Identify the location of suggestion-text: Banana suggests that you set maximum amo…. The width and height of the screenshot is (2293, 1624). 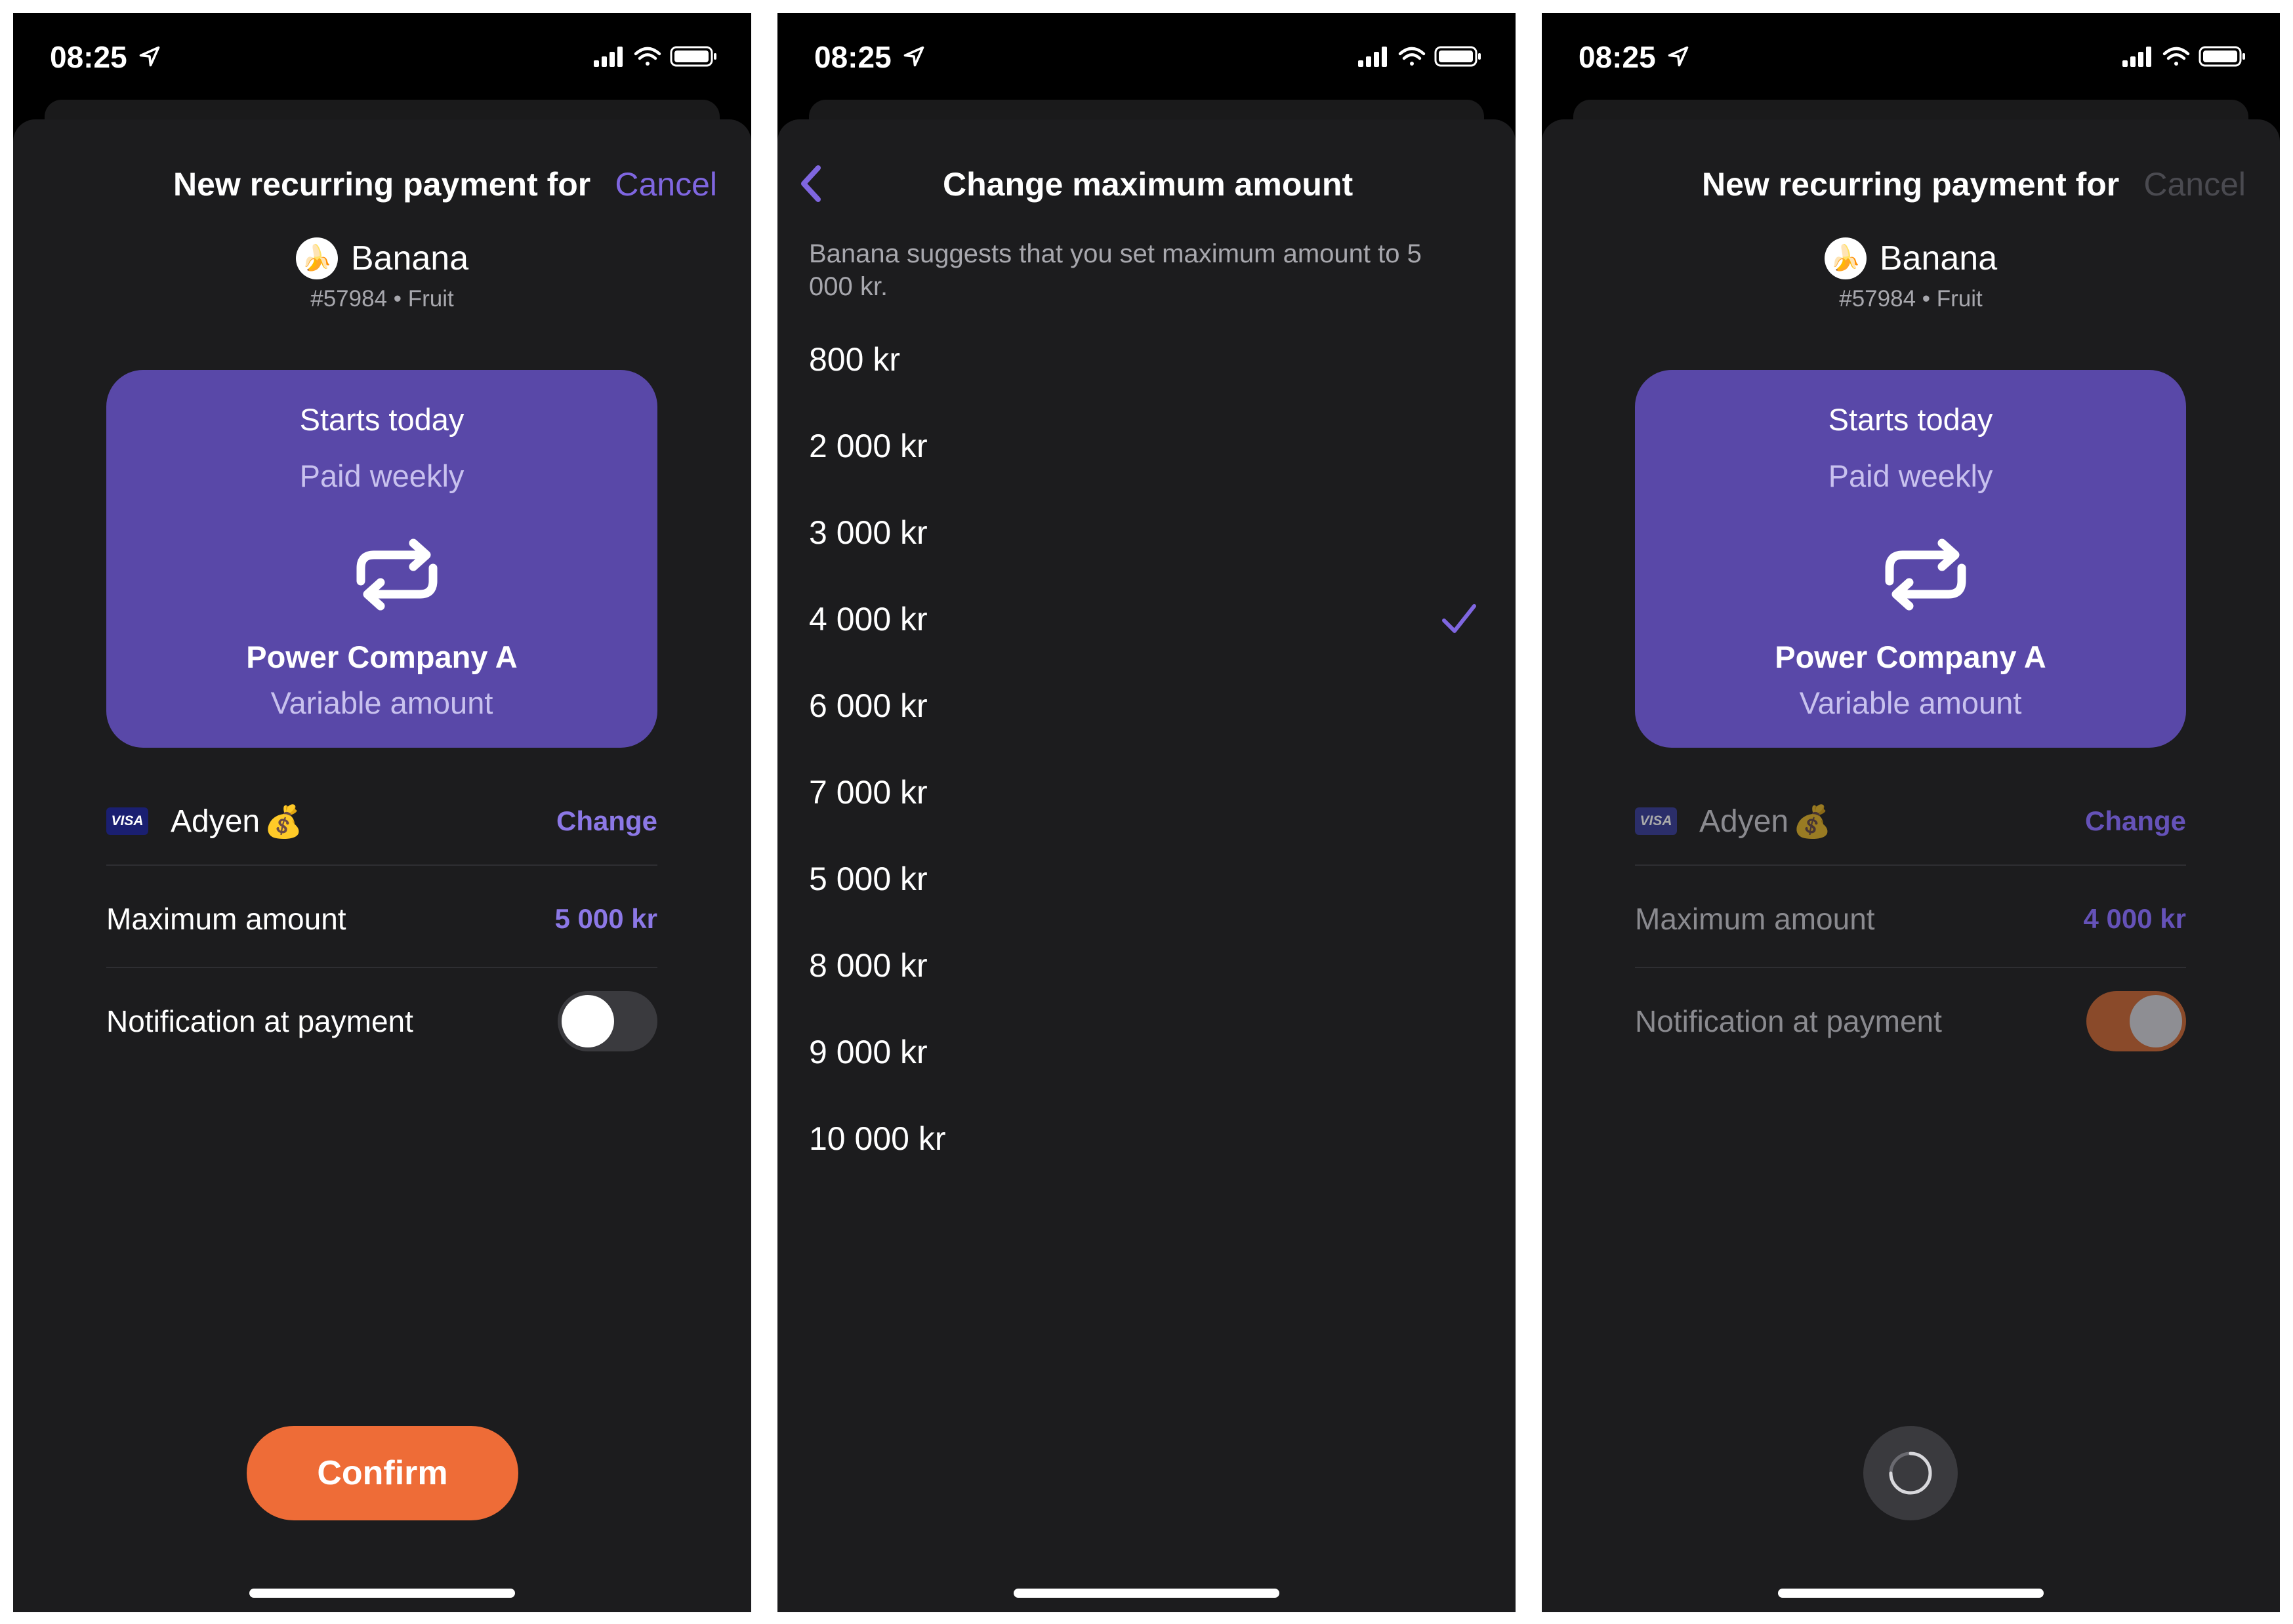
(1115, 270).